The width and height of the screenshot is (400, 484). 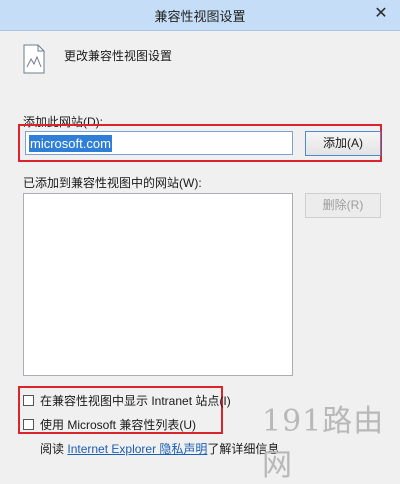 What do you see at coordinates (28, 424) in the screenshot?
I see `ms-list-checkbox` at bounding box center [28, 424].